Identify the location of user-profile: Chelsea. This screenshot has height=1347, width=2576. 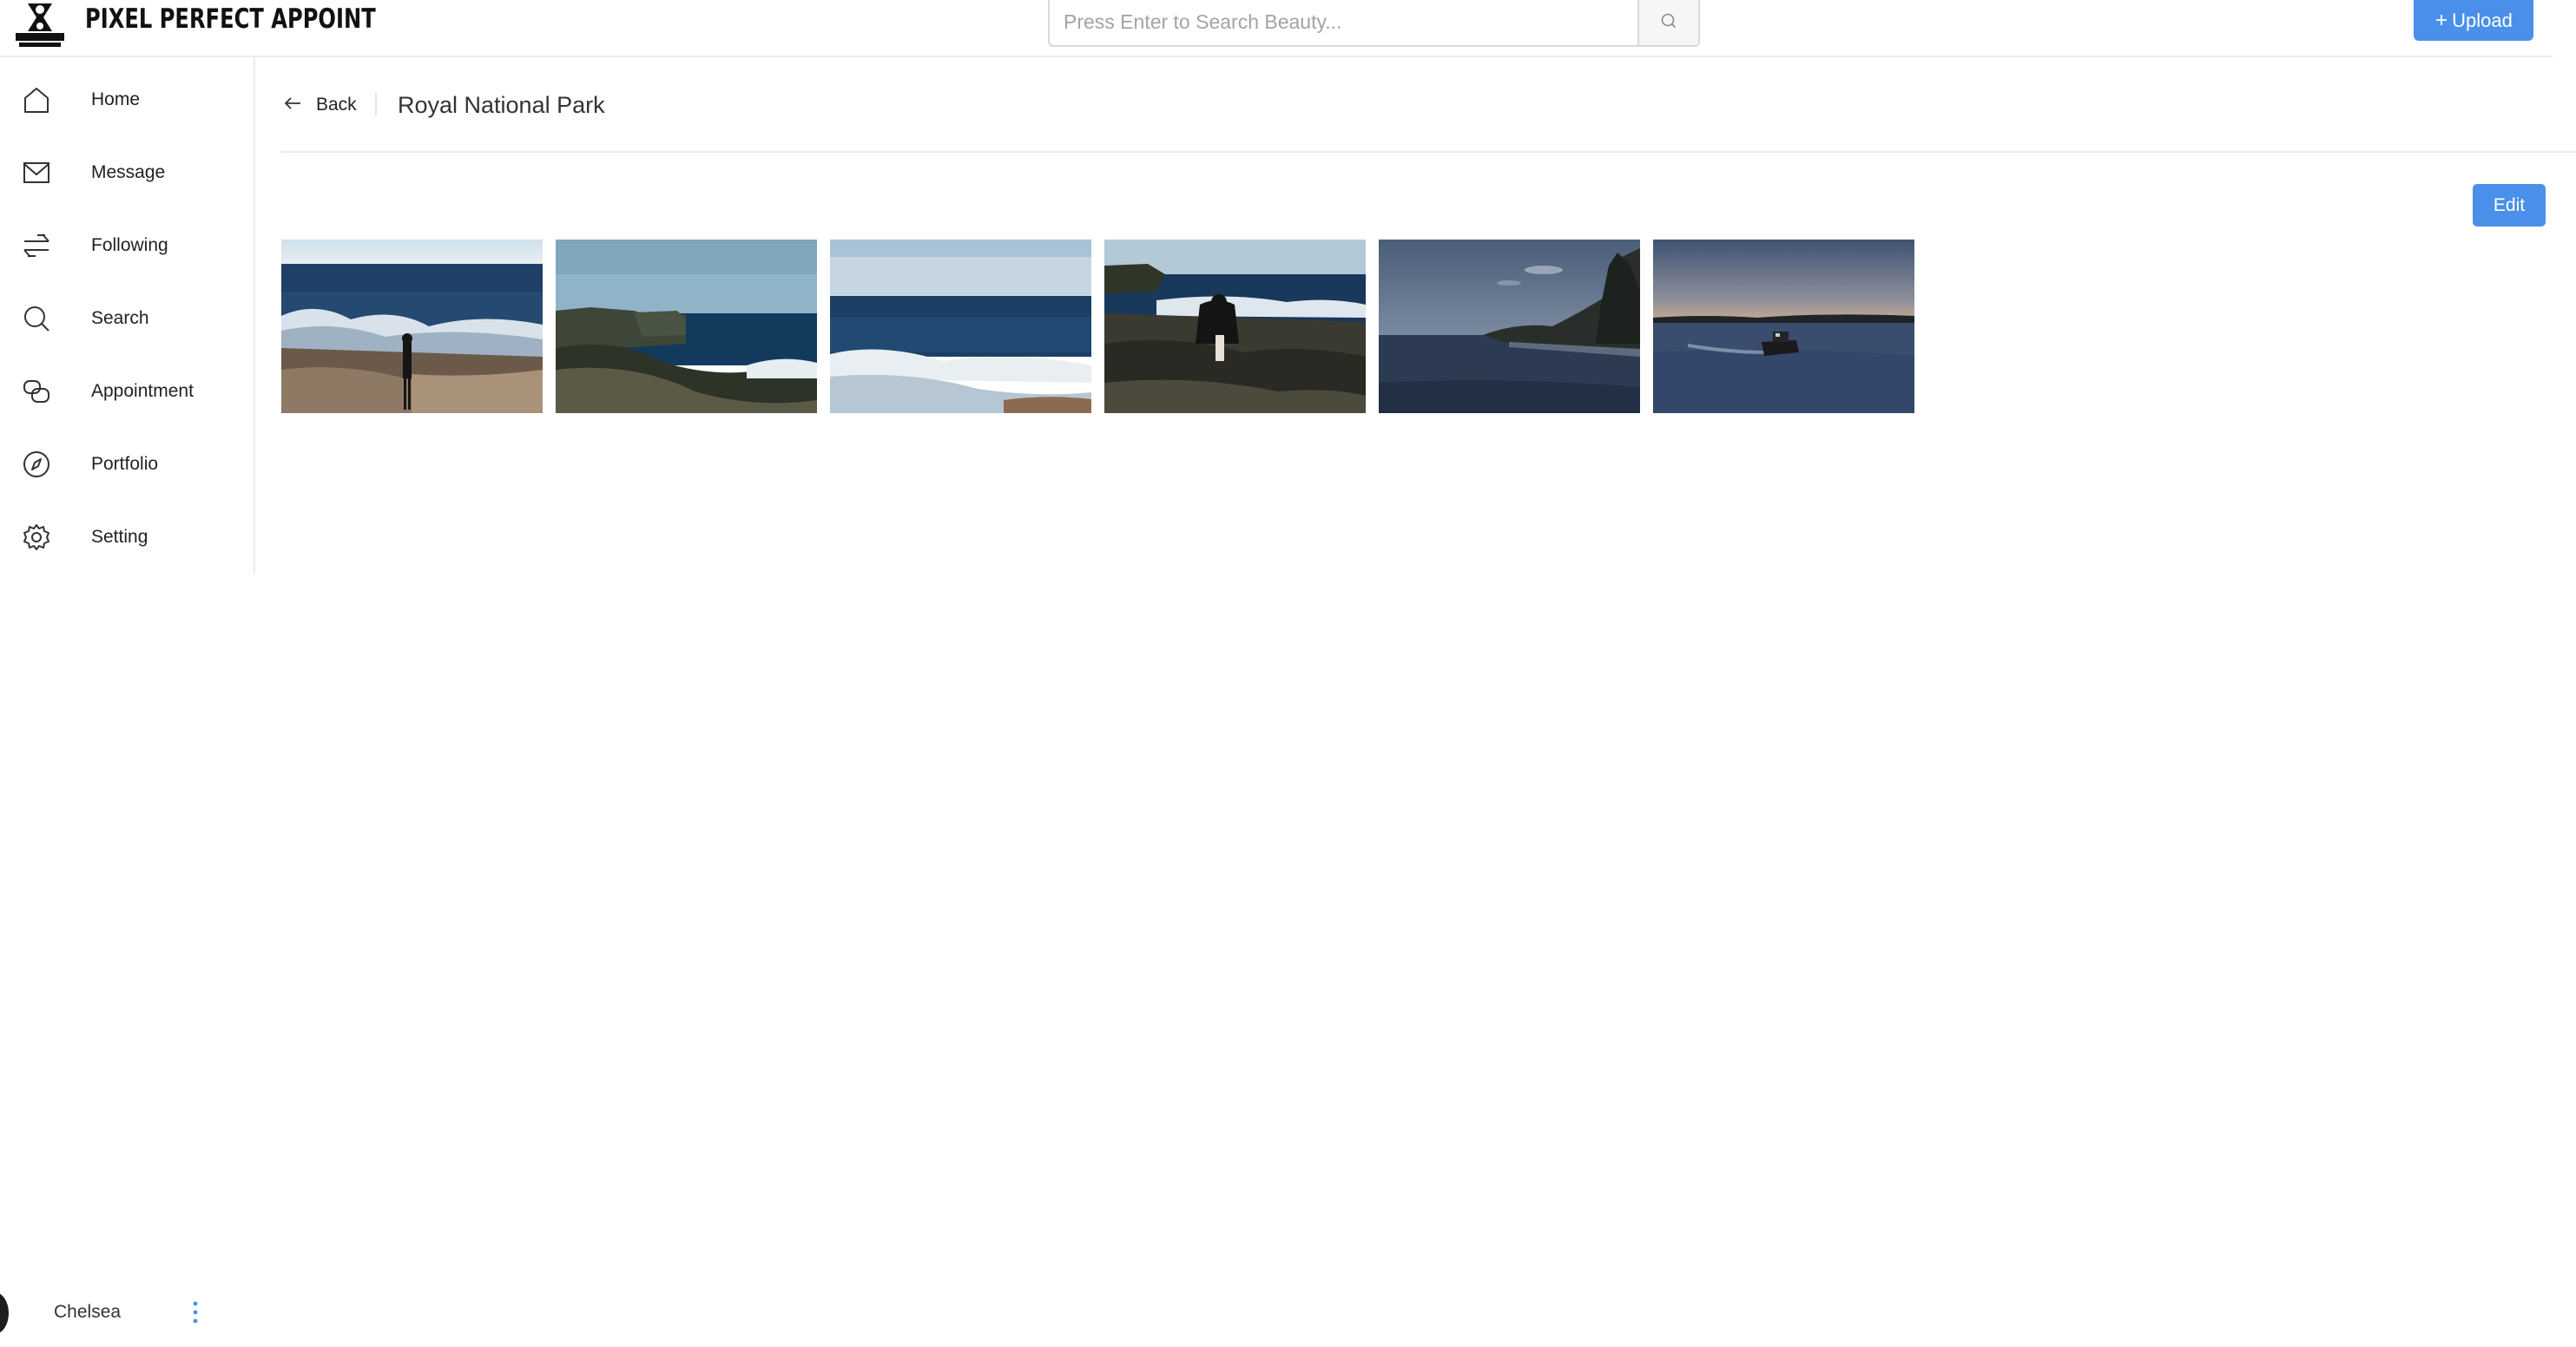
(113, 1313).